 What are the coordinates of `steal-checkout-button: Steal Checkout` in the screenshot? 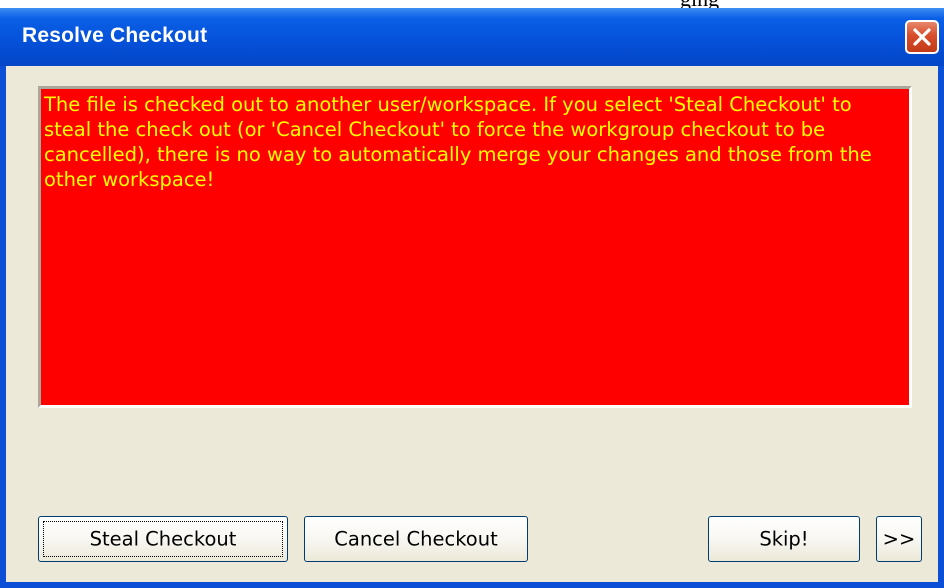 It's located at (163, 539).